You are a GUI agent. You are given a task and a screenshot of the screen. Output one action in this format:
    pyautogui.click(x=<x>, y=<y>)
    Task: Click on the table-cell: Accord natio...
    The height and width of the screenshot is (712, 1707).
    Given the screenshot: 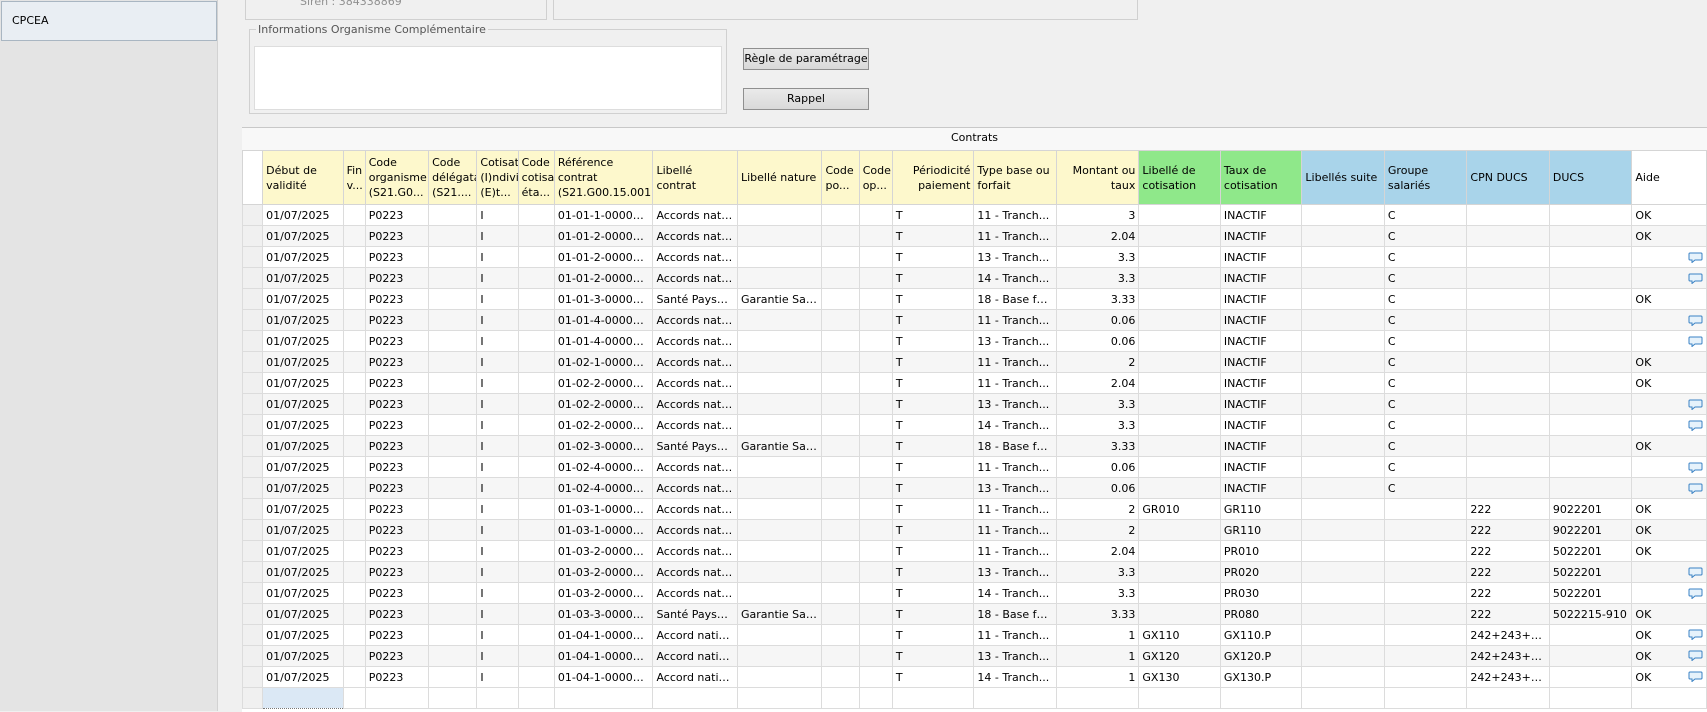 What is the action you would take?
    pyautogui.click(x=695, y=677)
    